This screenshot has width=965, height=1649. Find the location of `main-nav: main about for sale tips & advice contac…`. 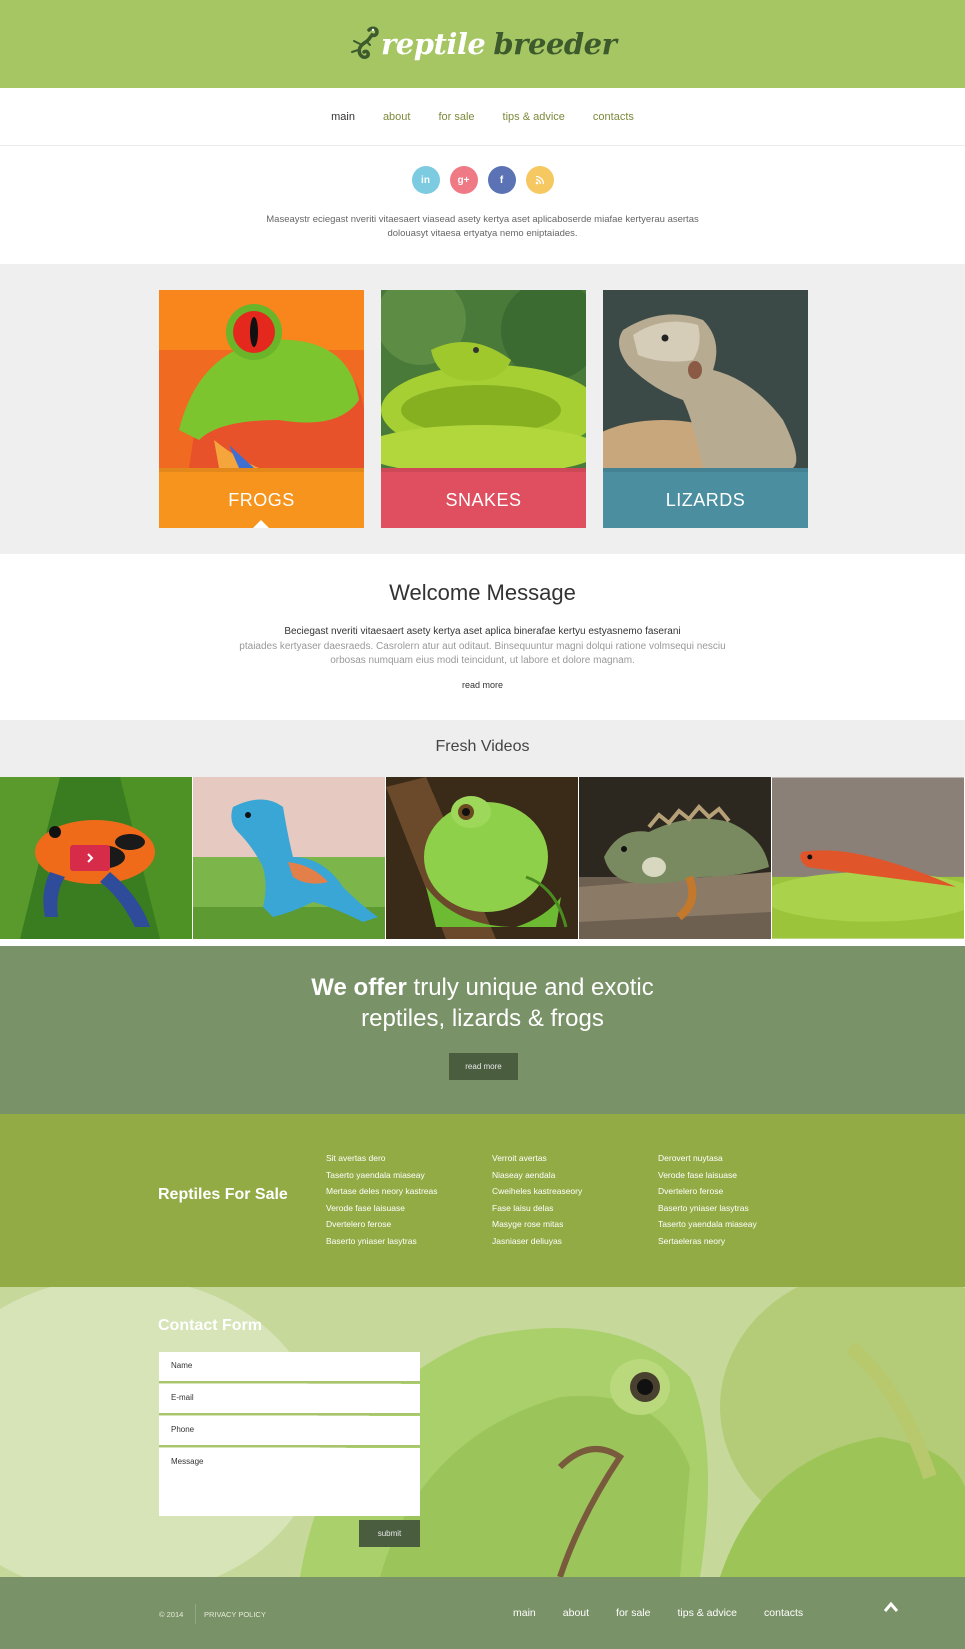

main-nav: main about for sale tips & advice contac… is located at coordinates (482, 117).